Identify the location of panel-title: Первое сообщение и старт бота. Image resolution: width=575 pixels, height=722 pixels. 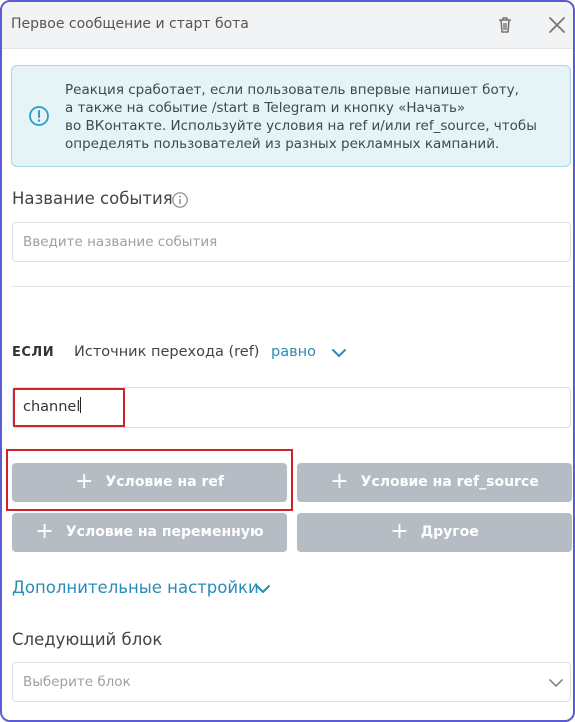
(130, 24).